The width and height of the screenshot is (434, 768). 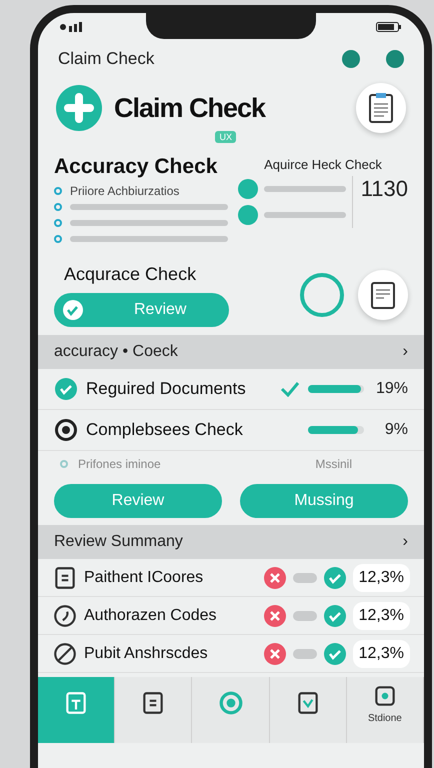 I want to click on note-label: Prifones iminoe, so click(x=120, y=464).